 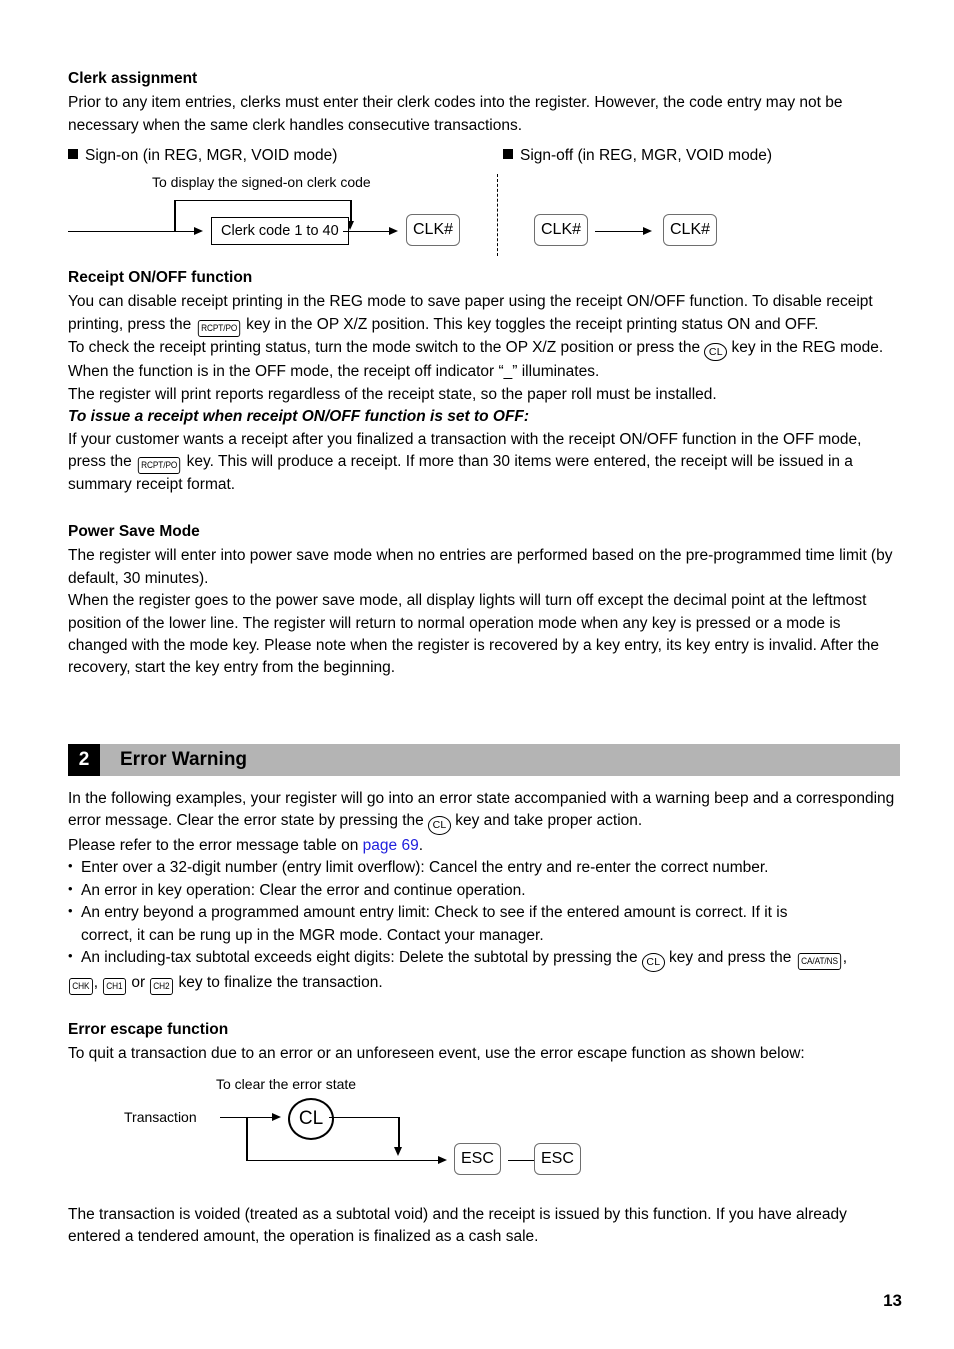 I want to click on ca-at-ns-key-icon: CA/AT/NS, so click(x=819, y=962).